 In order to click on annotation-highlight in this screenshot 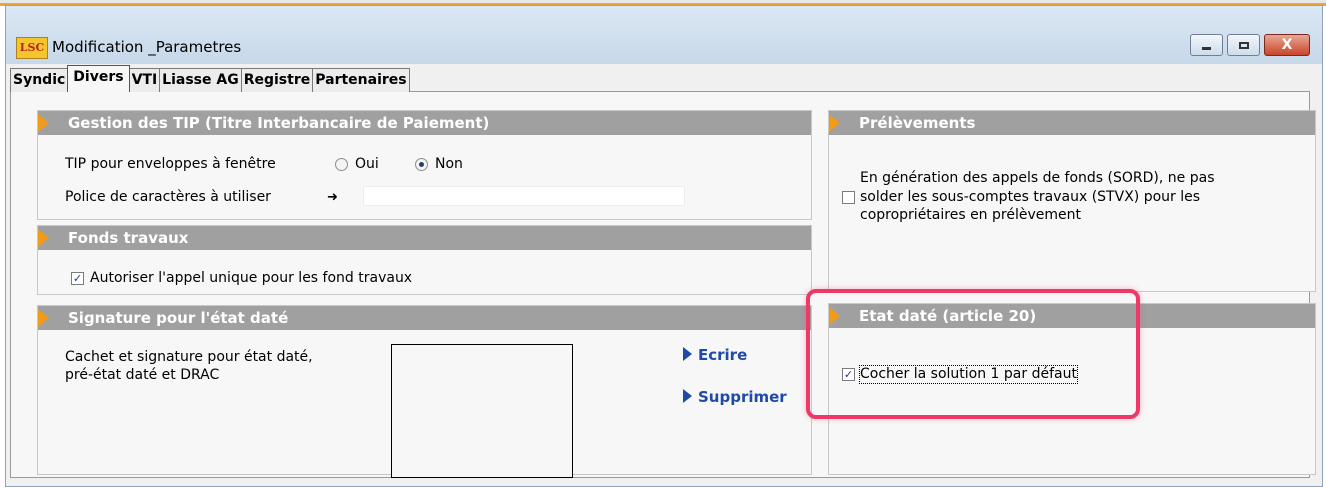, I will do `click(973, 354)`.